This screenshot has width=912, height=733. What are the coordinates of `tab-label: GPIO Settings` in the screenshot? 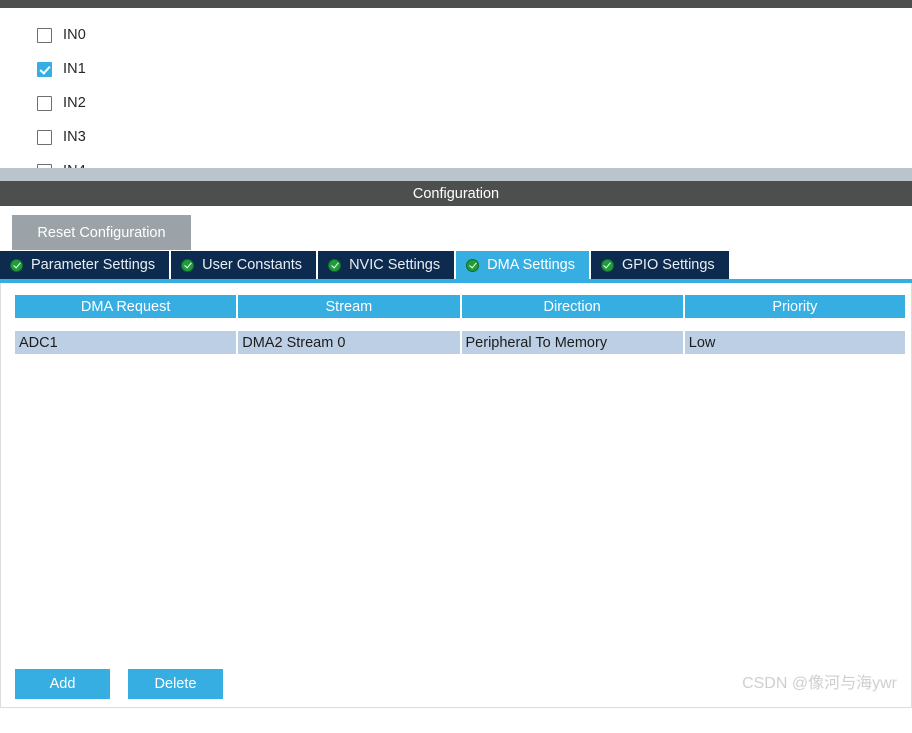 It's located at (668, 265).